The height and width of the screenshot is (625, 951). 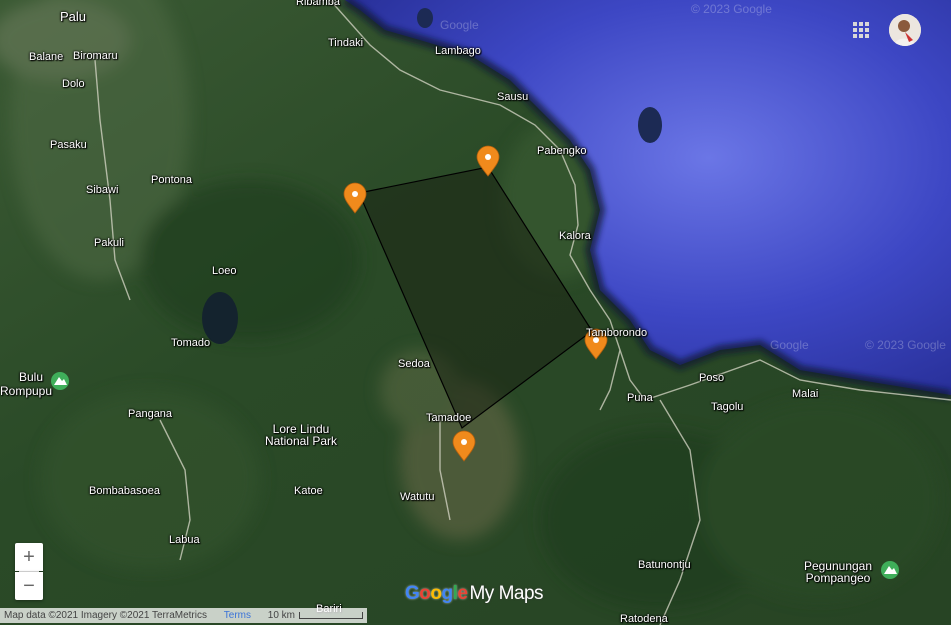 I want to click on place-label: Pontona, so click(x=171, y=180).